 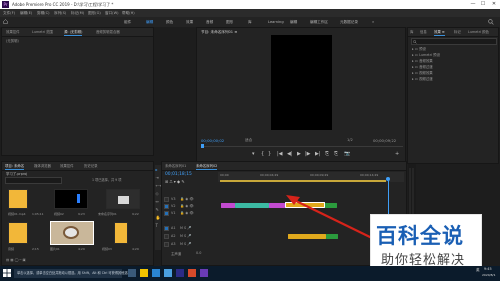 I want to click on tab-effects: 效果 ≡, so click(x=439, y=32).